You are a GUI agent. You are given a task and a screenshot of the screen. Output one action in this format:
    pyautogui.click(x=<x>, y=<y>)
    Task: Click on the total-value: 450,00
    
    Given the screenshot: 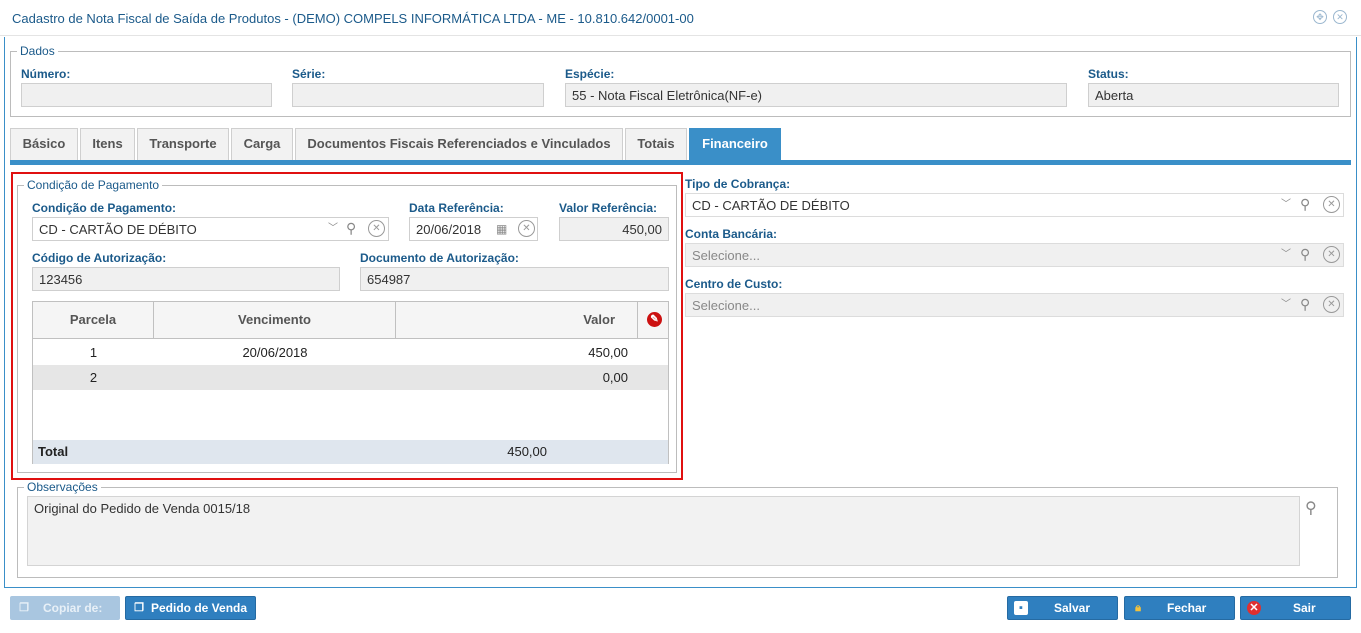 What is the action you would take?
    pyautogui.click(x=527, y=451)
    